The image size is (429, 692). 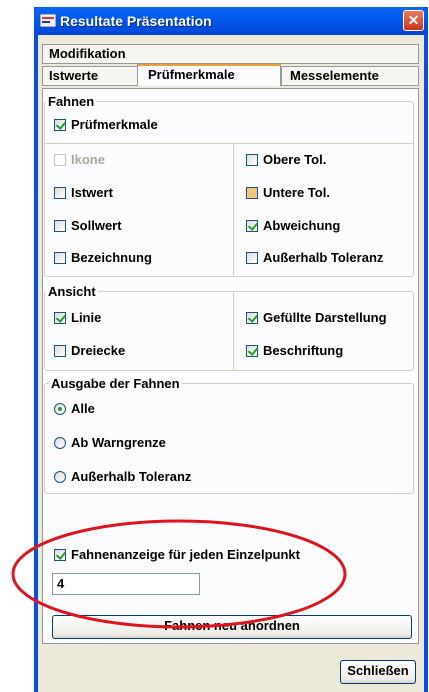 What do you see at coordinates (88, 159) in the screenshot?
I see `checkbox-ikone-label: Ikone` at bounding box center [88, 159].